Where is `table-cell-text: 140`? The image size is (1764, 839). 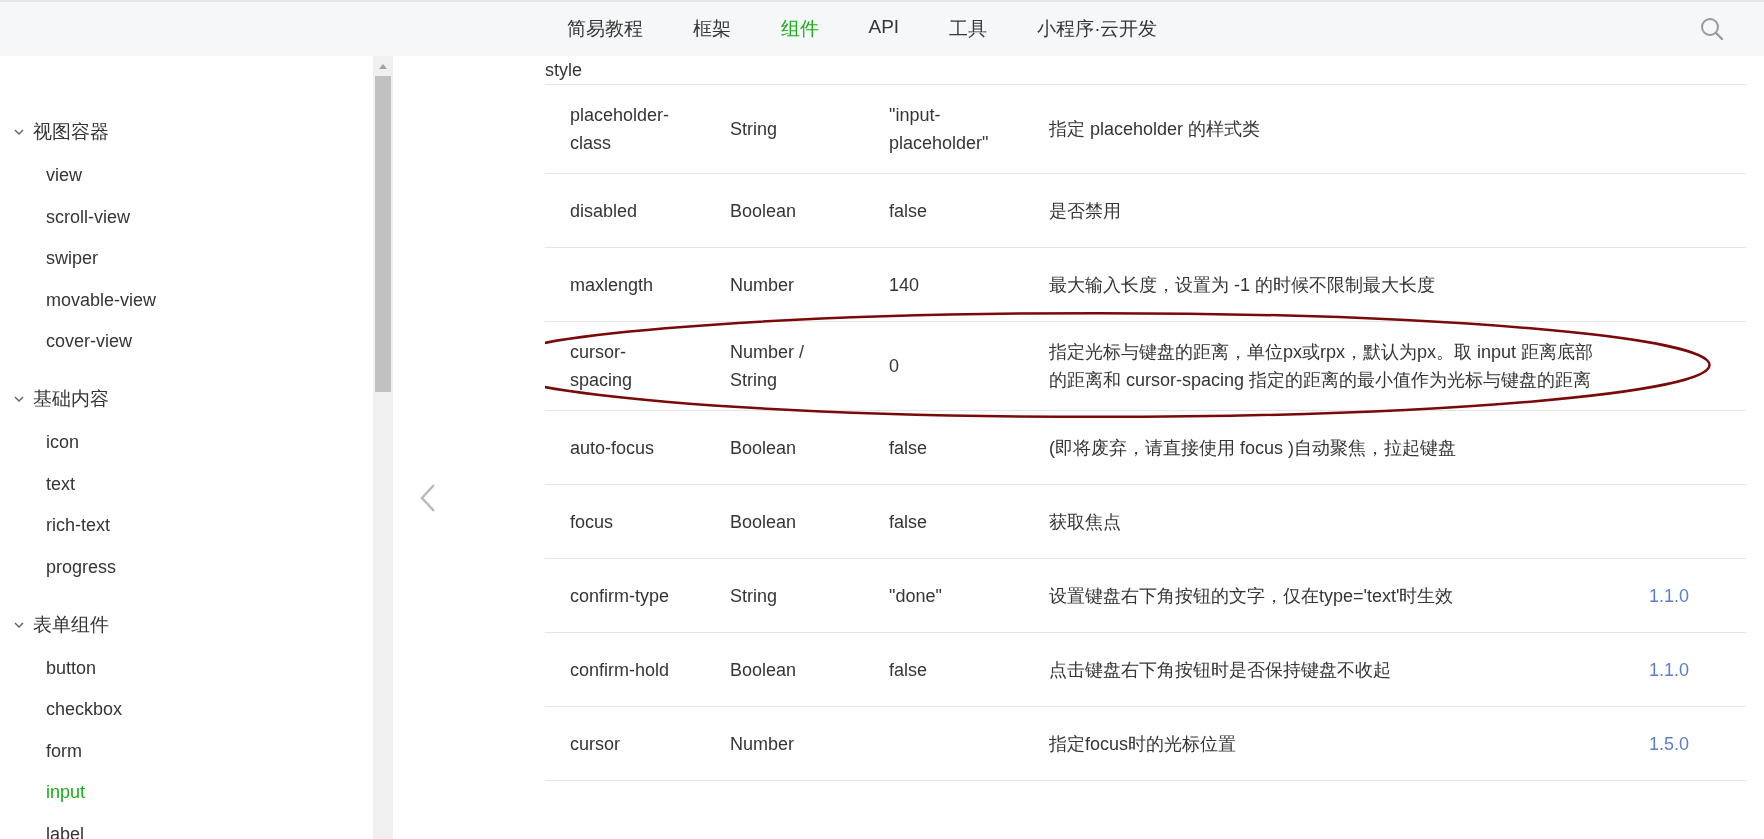 table-cell-text: 140 is located at coordinates (905, 285).